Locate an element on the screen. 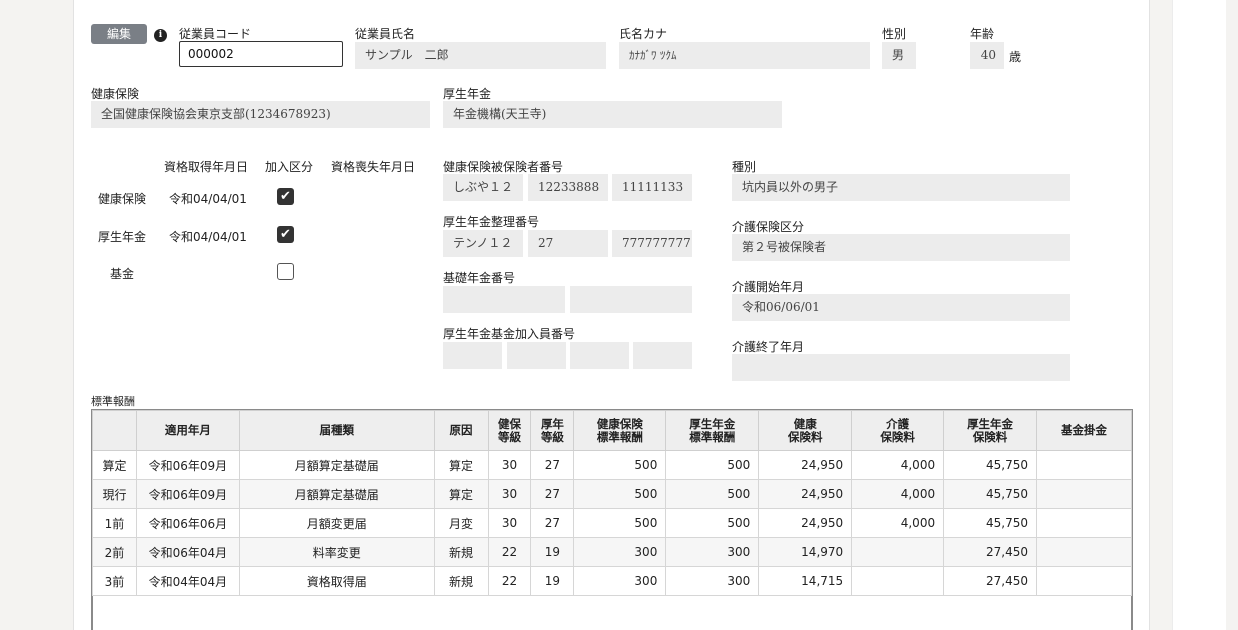 Image resolution: width=1238 pixels, height=630 pixels. table-cell: 令和04年04月 is located at coordinates (187, 581).